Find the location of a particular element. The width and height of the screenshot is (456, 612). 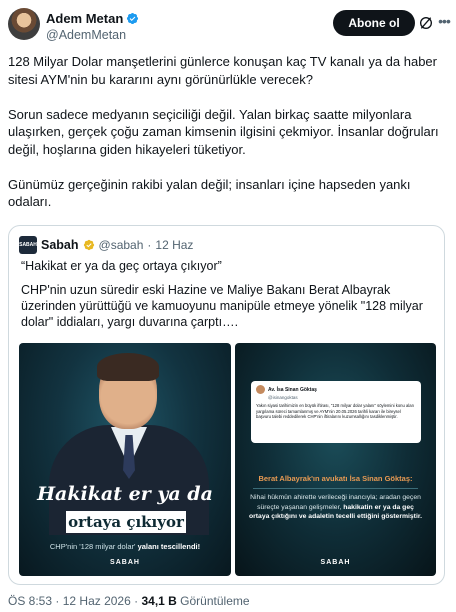

quoted-headline: “Hakikat er ya da geç ortaya çıkıyor” is located at coordinates (121, 266).